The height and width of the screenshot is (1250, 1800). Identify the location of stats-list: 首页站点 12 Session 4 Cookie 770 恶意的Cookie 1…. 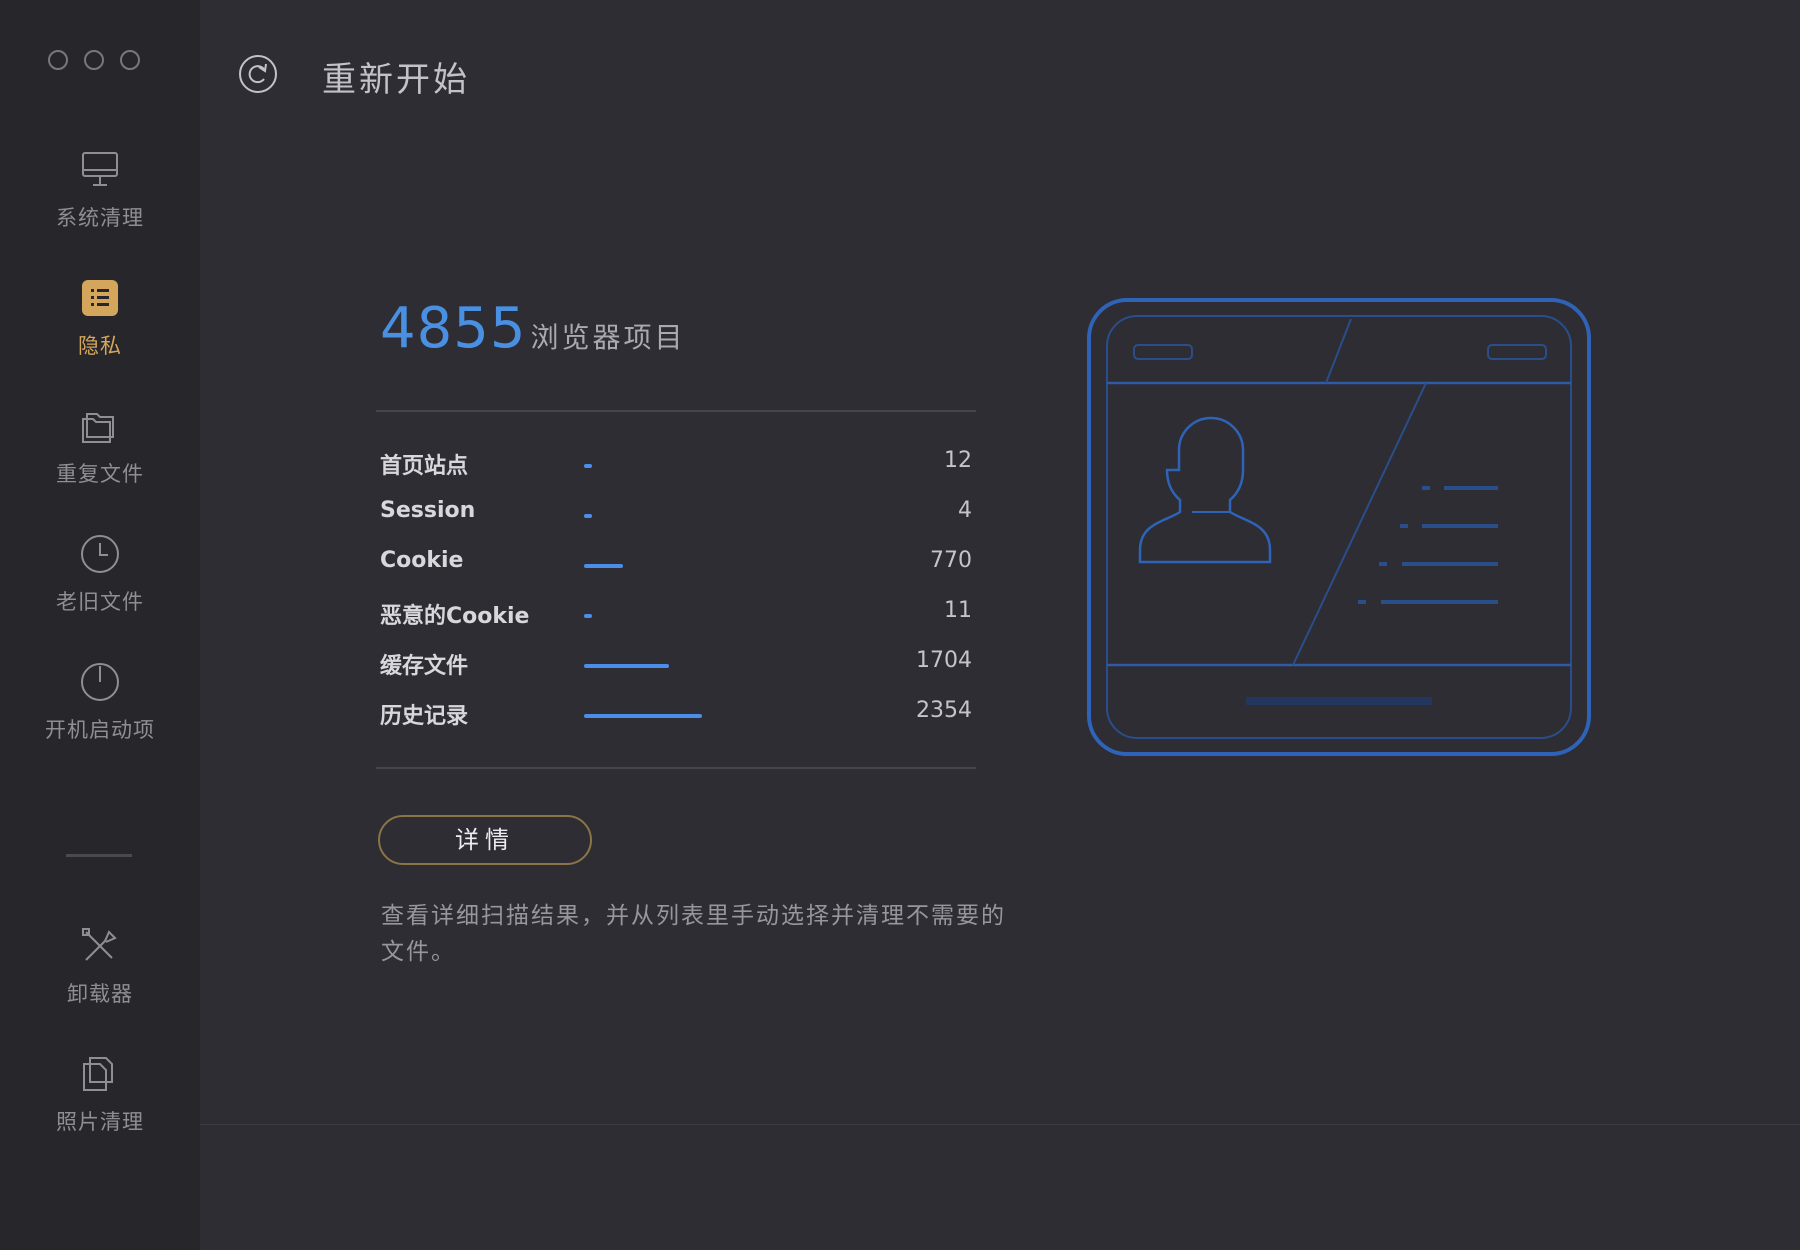
(676, 588).